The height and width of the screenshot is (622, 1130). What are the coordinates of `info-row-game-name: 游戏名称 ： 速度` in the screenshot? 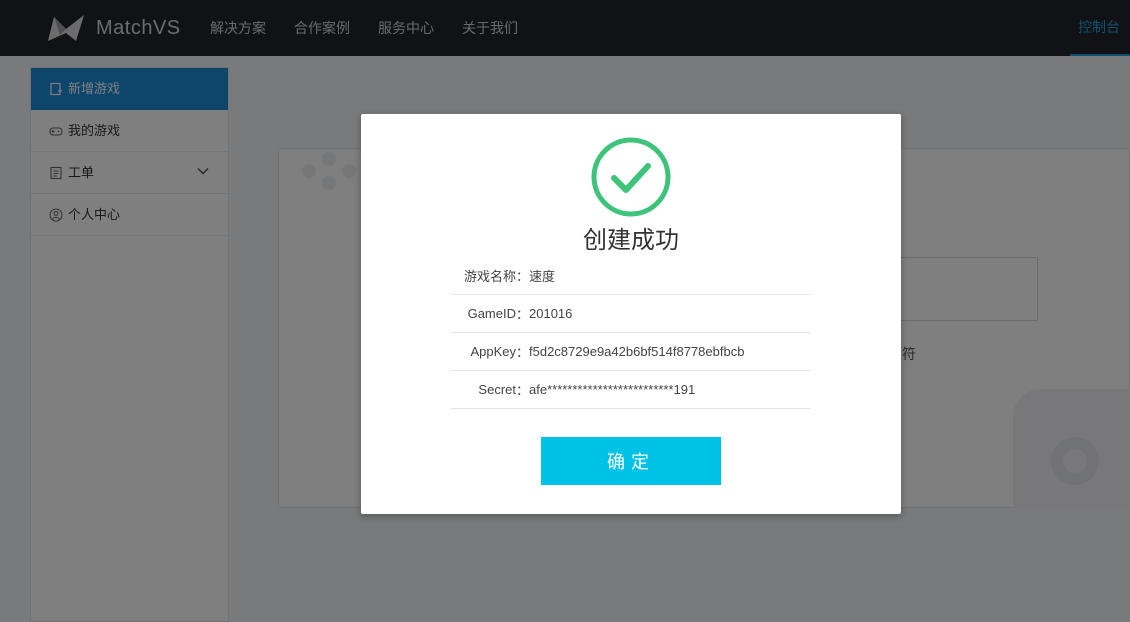 It's located at (631, 276).